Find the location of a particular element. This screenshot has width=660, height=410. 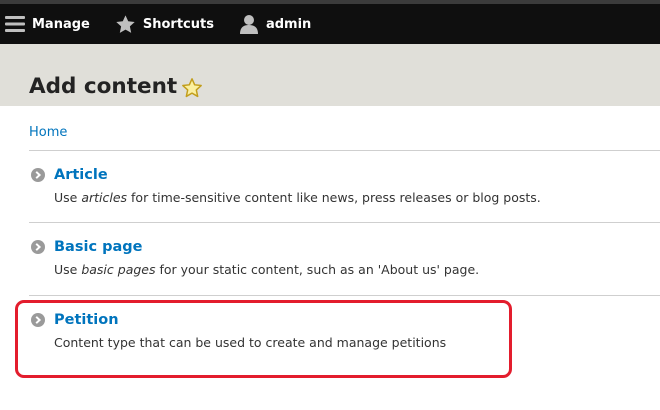

shortcuts-menu-button: Shortcuts is located at coordinates (164, 24).